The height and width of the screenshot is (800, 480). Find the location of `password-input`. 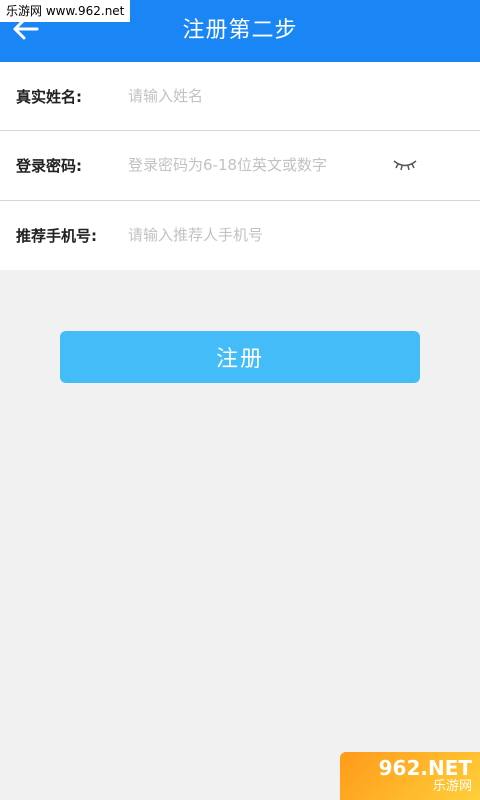

password-input is located at coordinates (253, 165).